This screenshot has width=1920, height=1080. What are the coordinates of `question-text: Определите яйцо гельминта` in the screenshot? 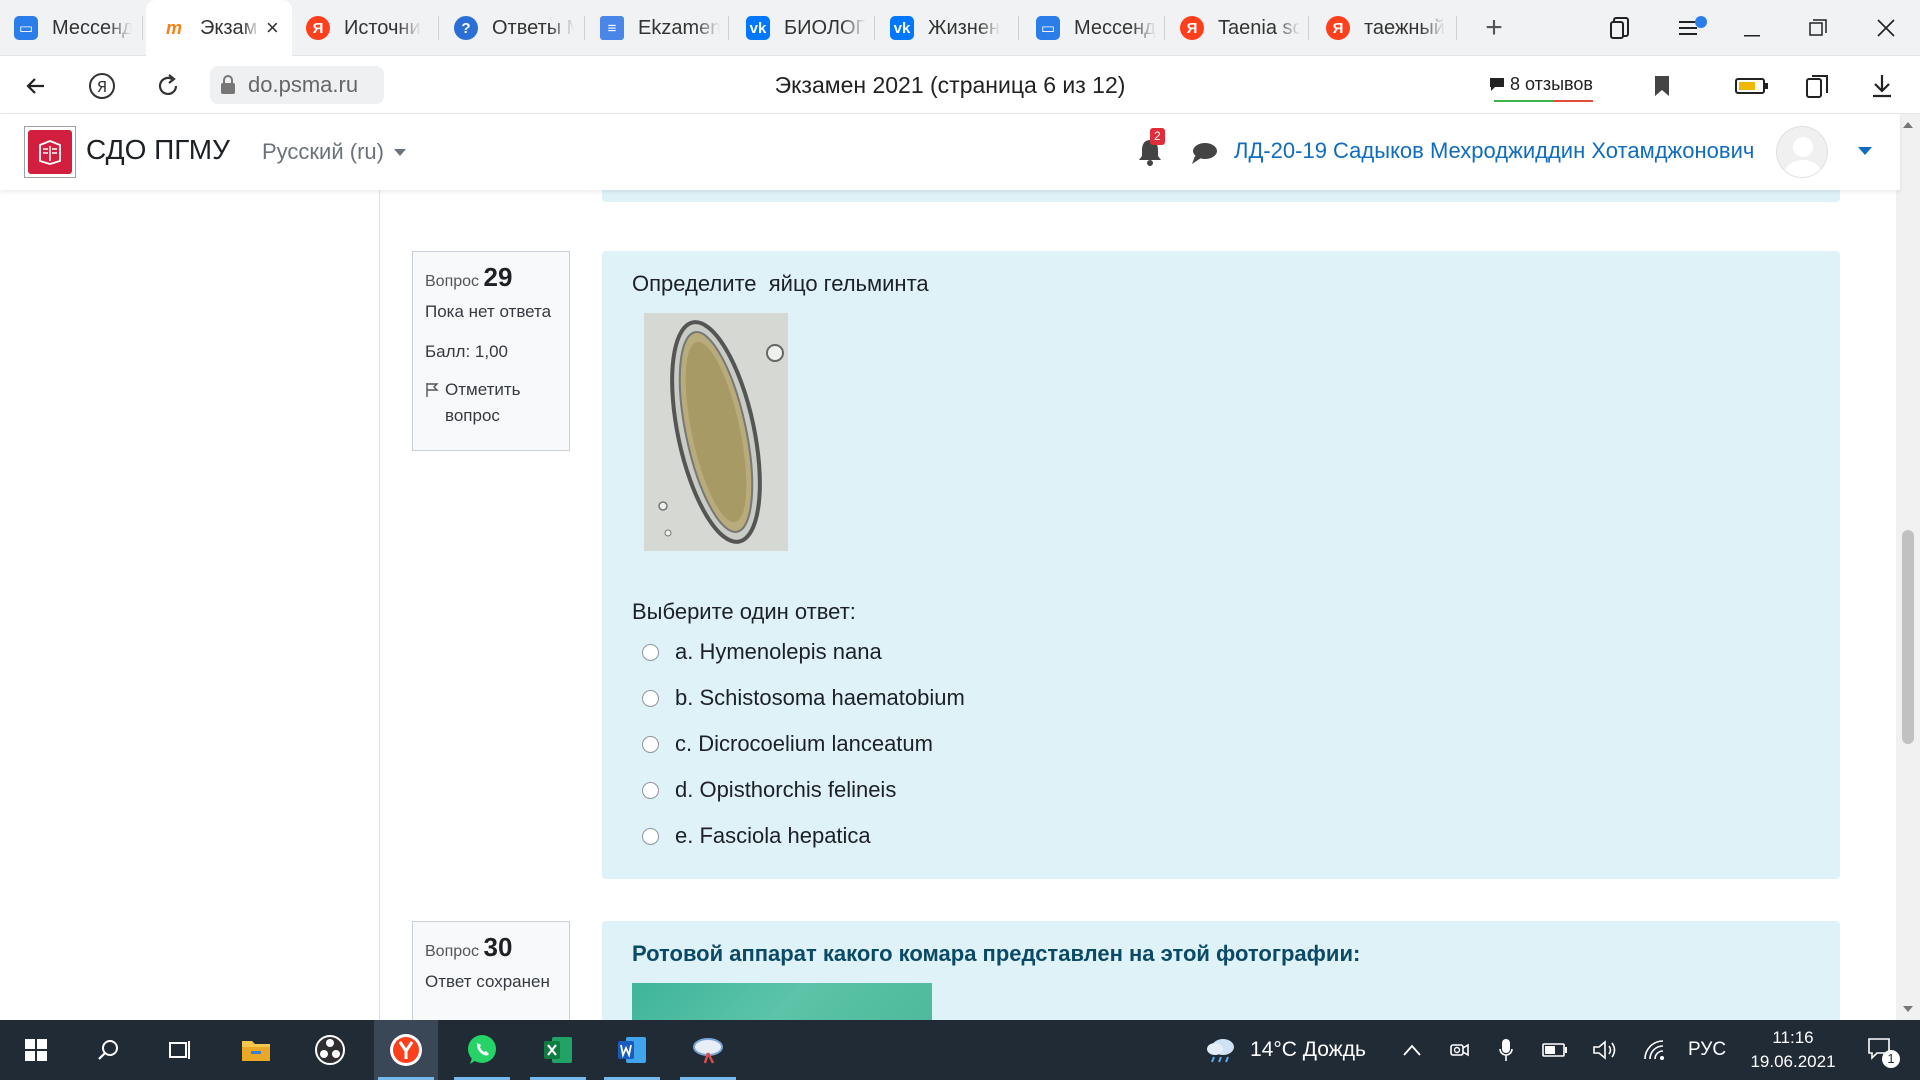 It's located at (780, 283).